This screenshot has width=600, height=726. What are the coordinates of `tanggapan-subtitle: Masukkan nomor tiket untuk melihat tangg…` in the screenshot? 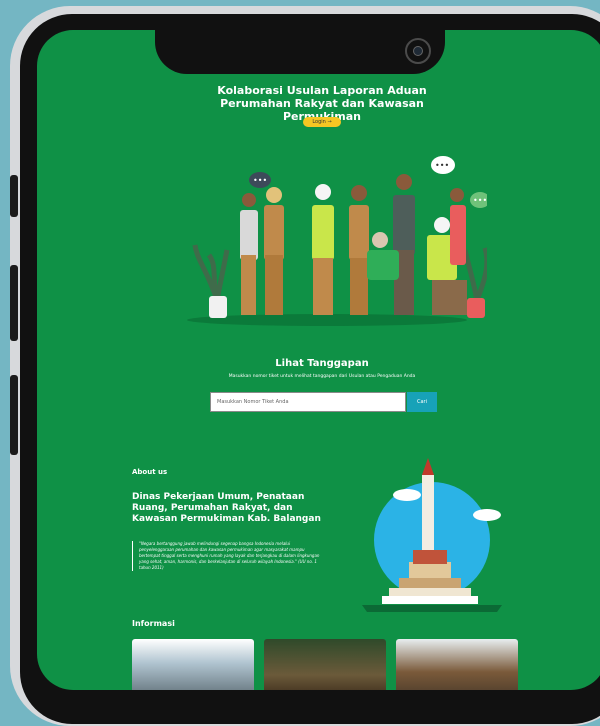 It's located at (322, 376).